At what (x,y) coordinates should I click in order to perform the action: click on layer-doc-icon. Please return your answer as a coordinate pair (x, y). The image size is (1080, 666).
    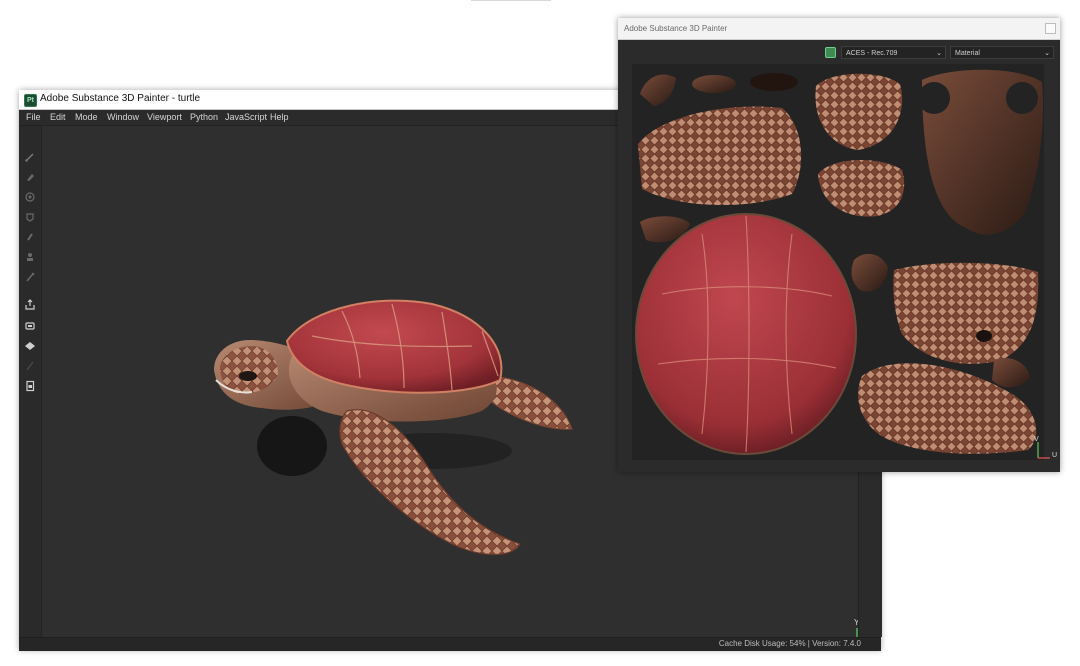
    Looking at the image, I should click on (30, 386).